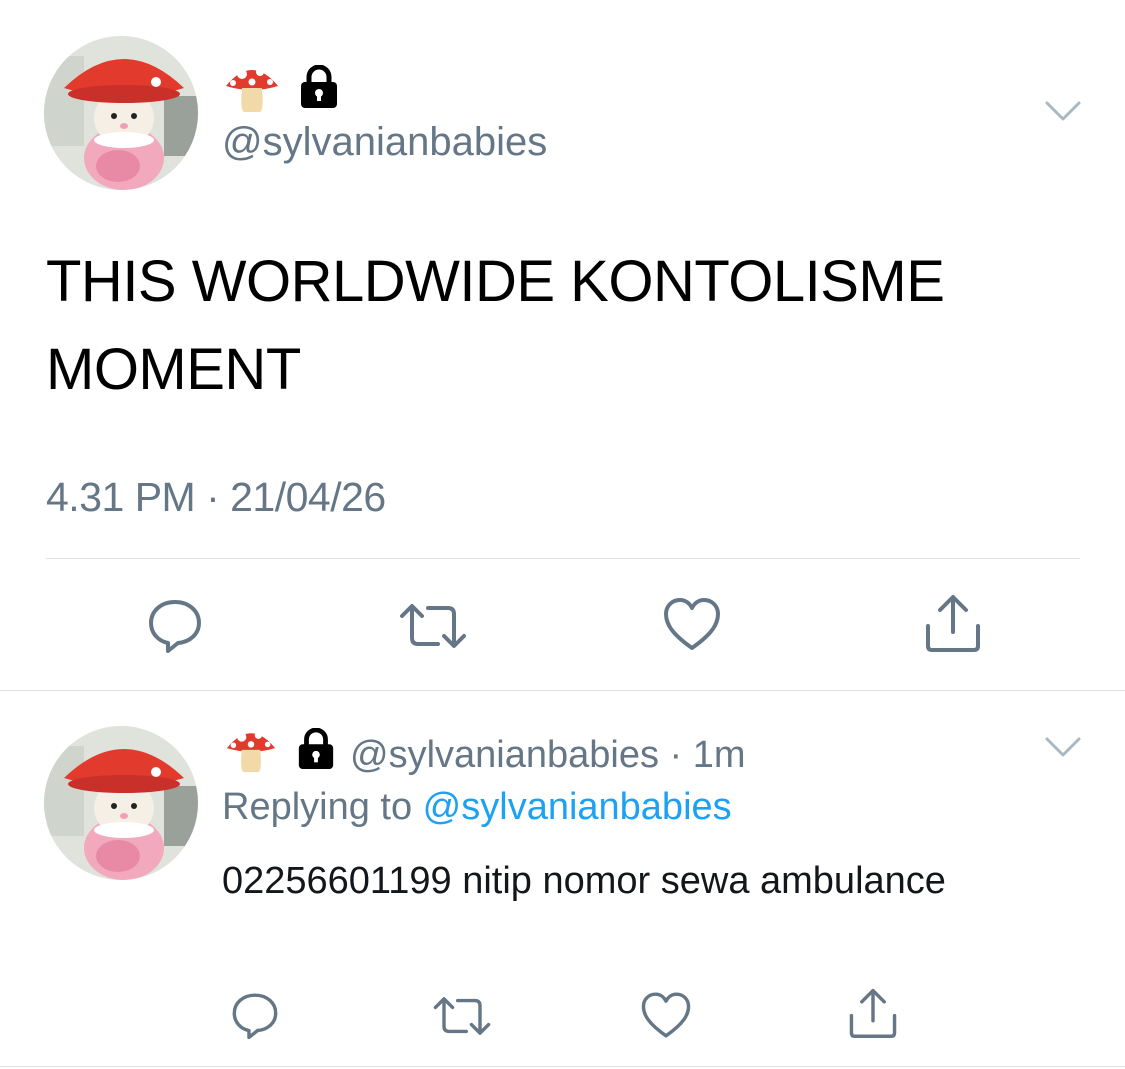 Image resolution: width=1125 pixels, height=1069 pixels. What do you see at coordinates (504, 755) in the screenshot?
I see `reply-handle: @sylvanianbabies` at bounding box center [504, 755].